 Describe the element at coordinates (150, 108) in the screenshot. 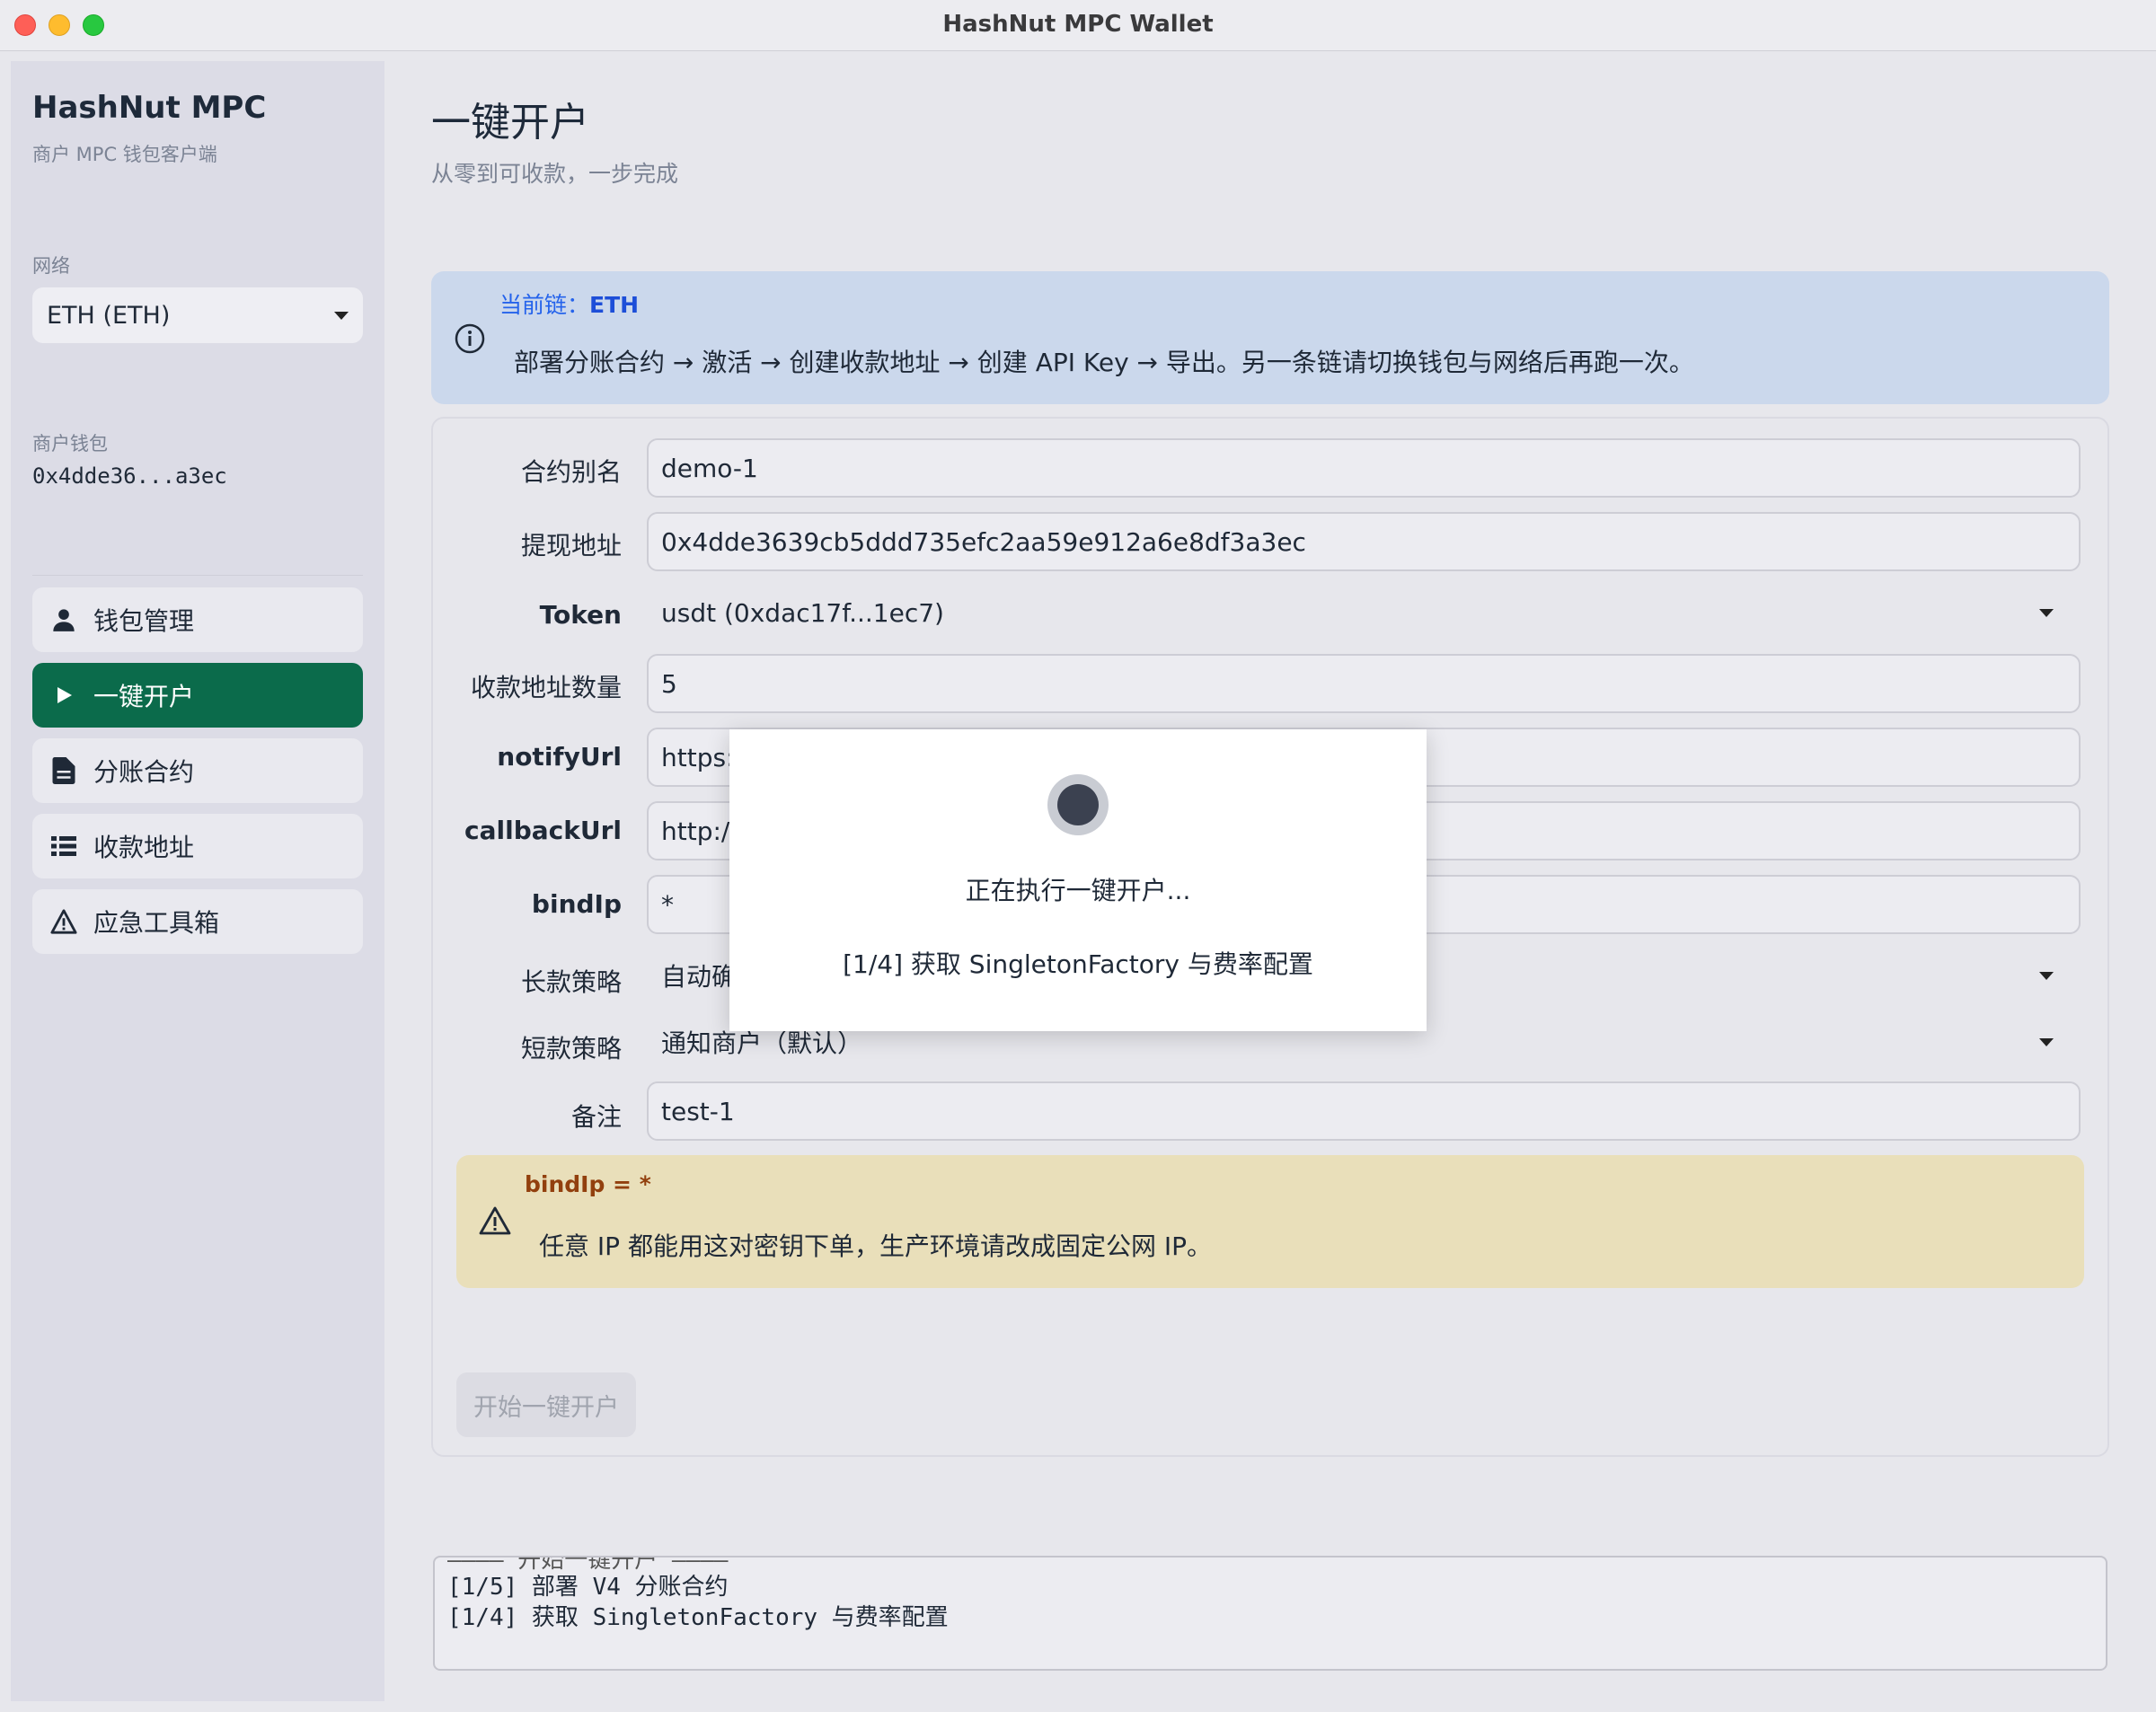

I see `brand-title: HashNut MPC` at that location.